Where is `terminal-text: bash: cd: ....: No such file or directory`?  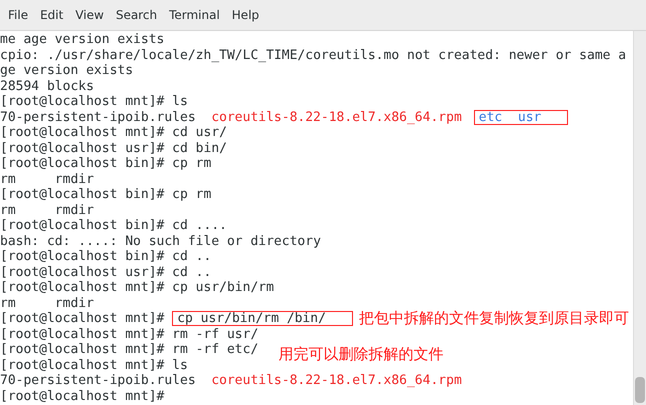
terminal-text: bash: cd: ....: No such file or directory is located at coordinates (160, 241).